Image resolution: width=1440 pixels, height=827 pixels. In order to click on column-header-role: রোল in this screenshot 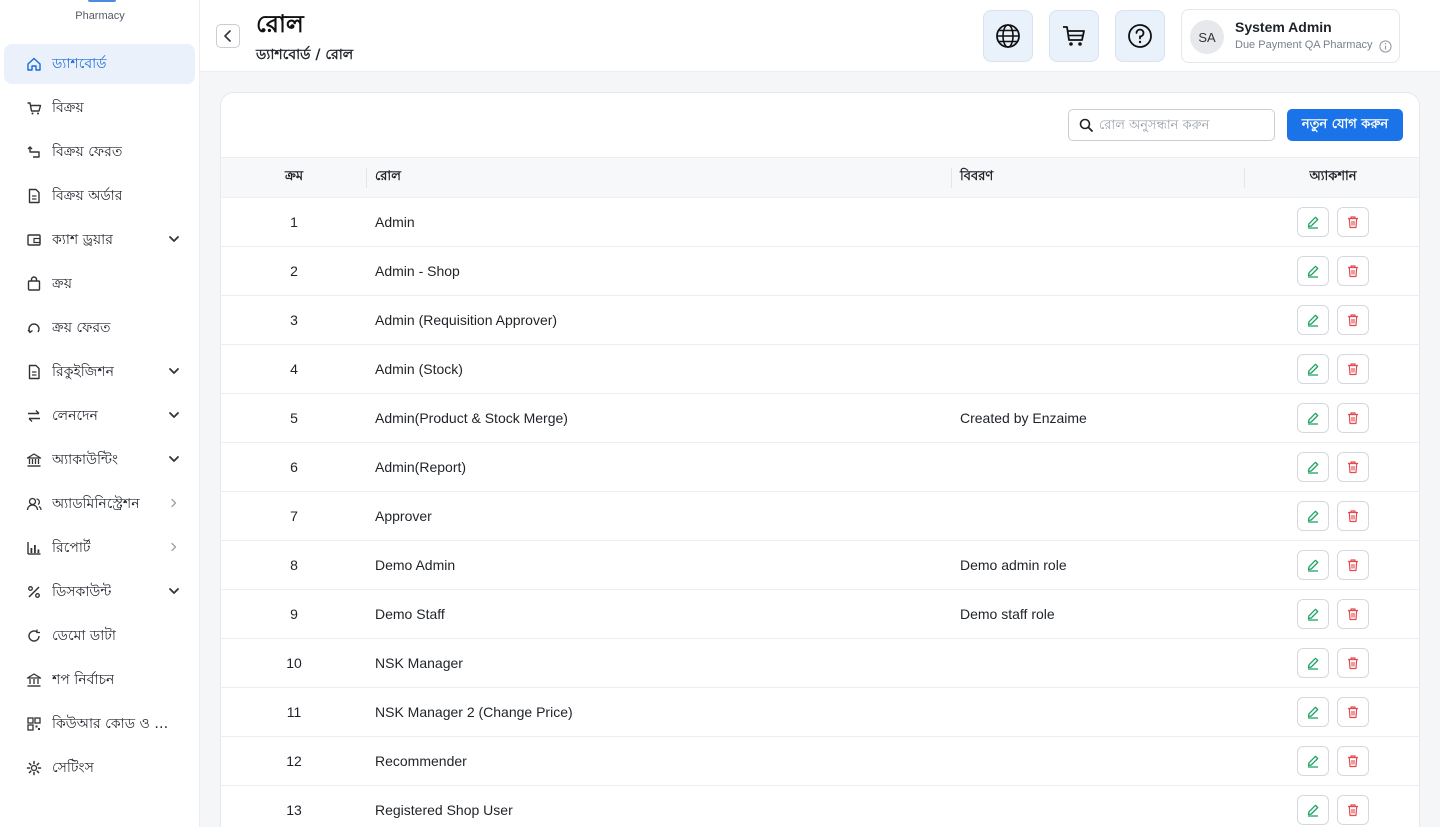, I will do `click(659, 177)`.